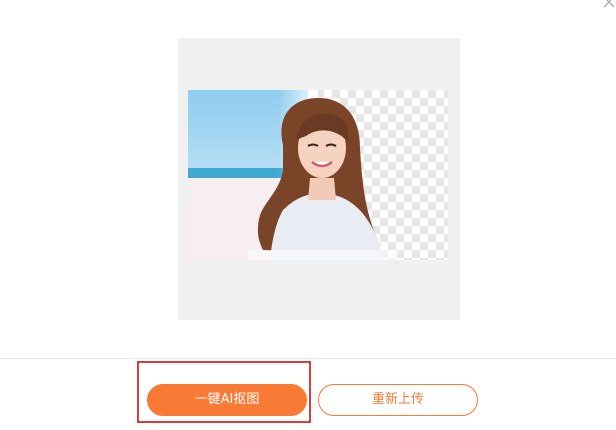 The width and height of the screenshot is (616, 430). What do you see at coordinates (398, 400) in the screenshot?
I see `reupload-button: 重新上传` at bounding box center [398, 400].